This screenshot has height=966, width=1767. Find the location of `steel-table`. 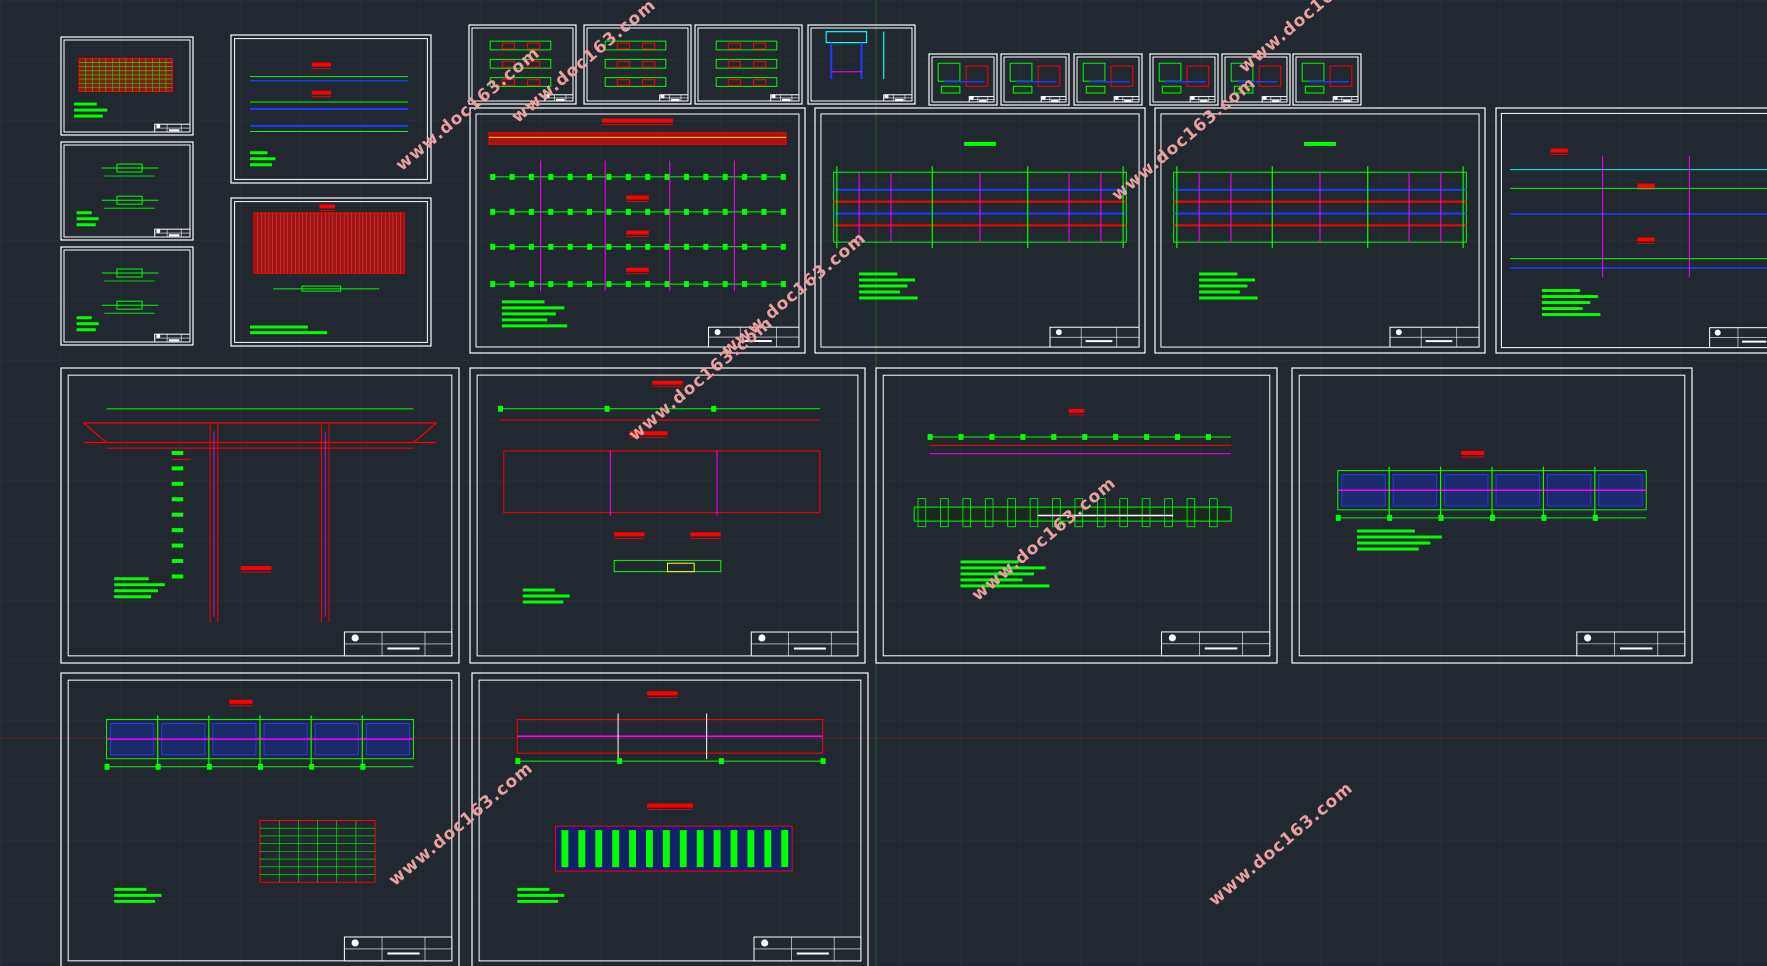

steel-table is located at coordinates (673, 848).